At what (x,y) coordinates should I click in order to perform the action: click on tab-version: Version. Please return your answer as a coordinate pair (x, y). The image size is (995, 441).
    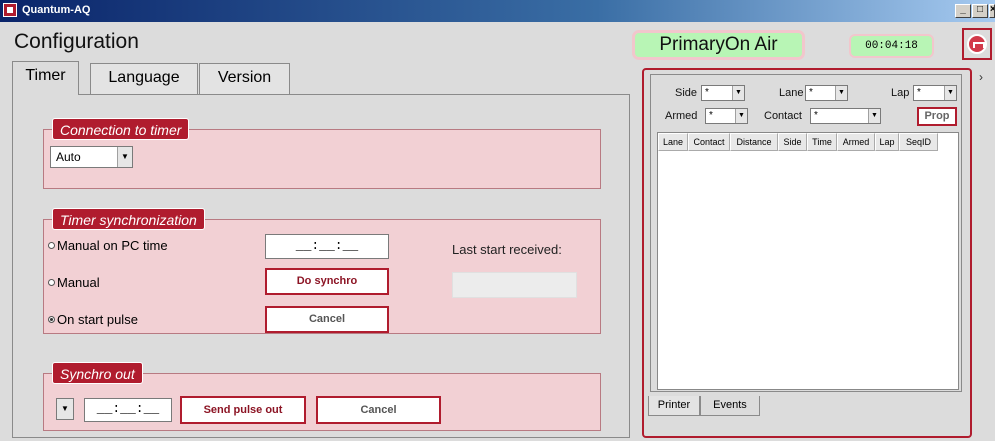
    Looking at the image, I should click on (244, 79).